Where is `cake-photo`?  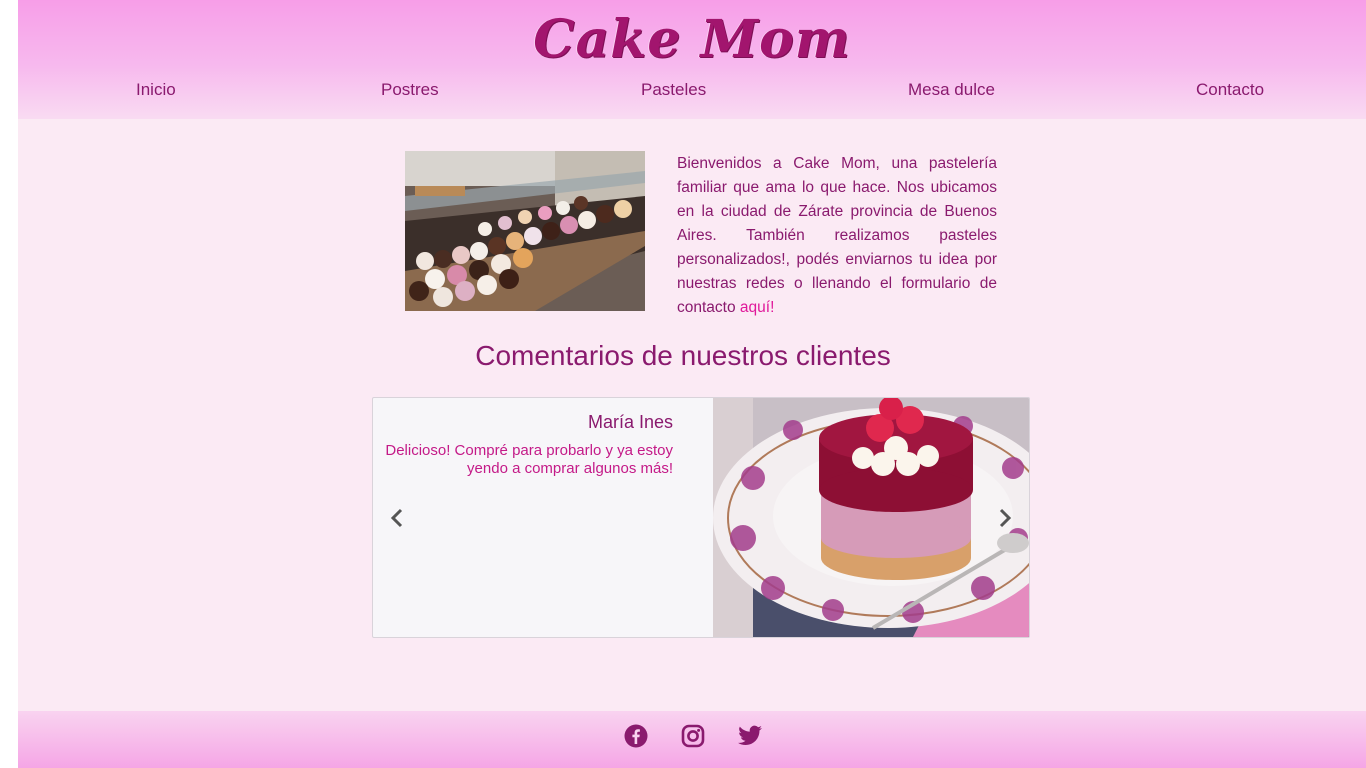 cake-photo is located at coordinates (871, 517).